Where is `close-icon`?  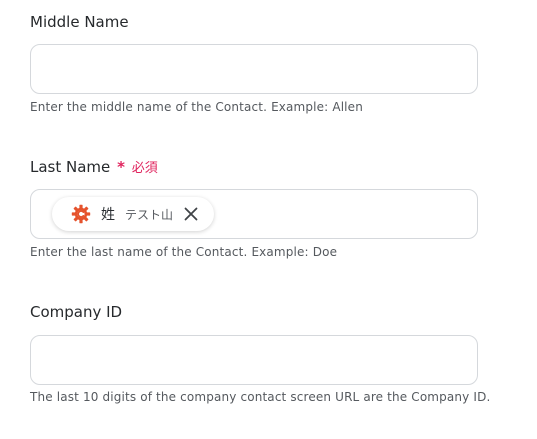 close-icon is located at coordinates (191, 214).